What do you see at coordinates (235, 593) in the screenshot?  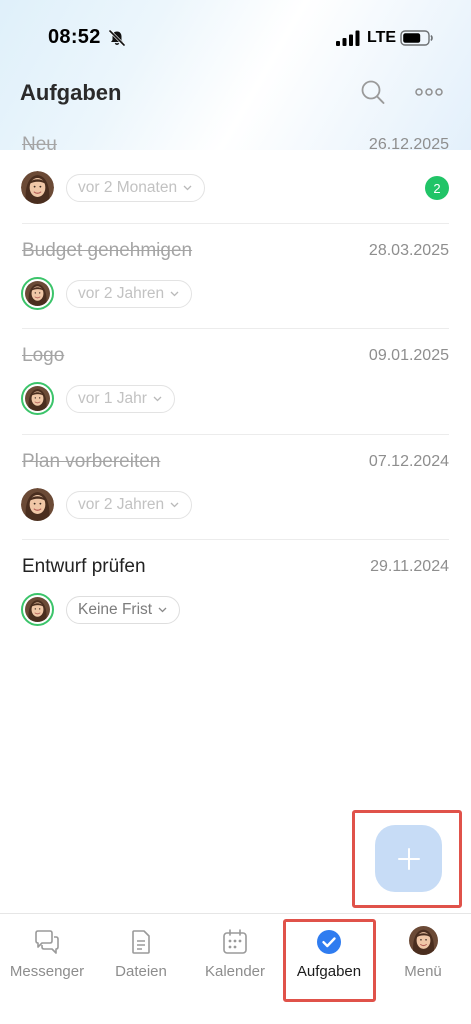 I see `task-item: Entwurf prüfen 29.11.2024 Keine Frist` at bounding box center [235, 593].